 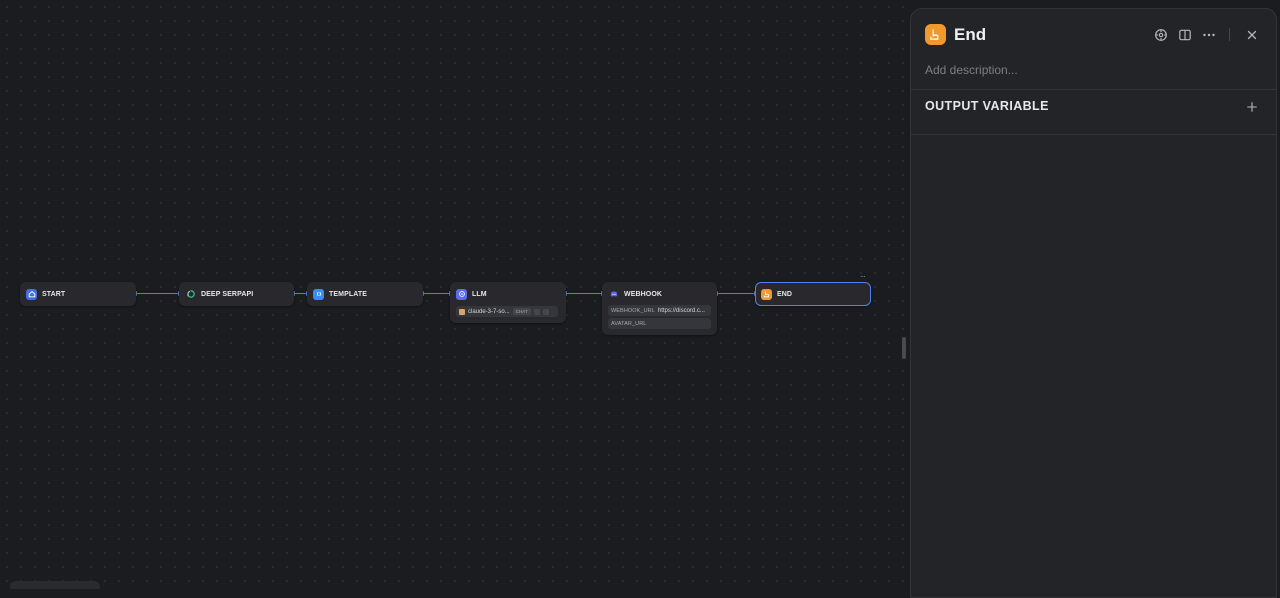 I want to click on node-start: START, so click(x=78, y=294).